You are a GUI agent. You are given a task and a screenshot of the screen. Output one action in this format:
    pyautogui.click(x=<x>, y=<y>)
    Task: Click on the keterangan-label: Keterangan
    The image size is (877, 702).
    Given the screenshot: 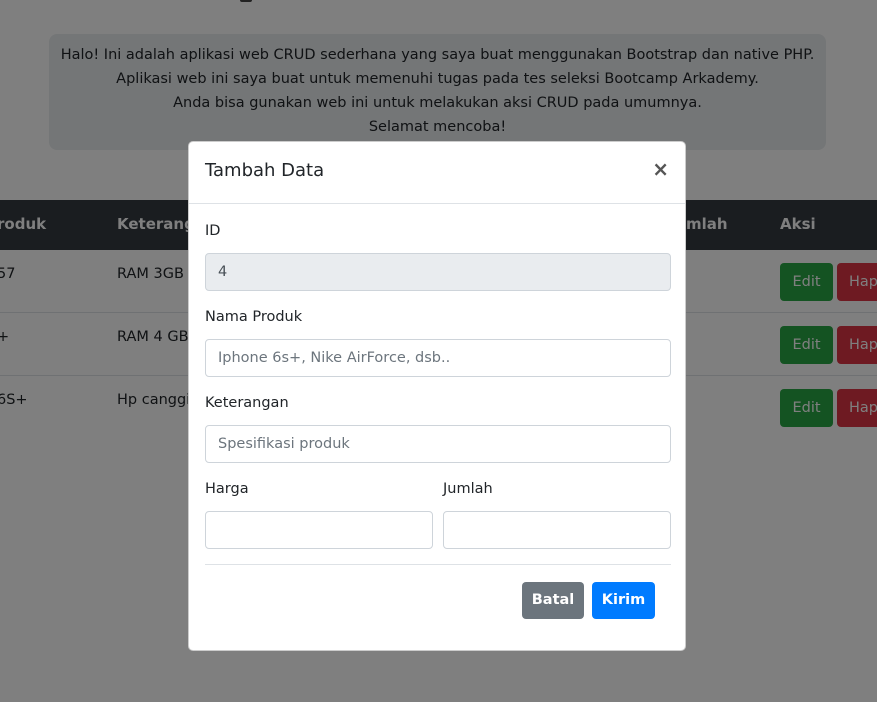 What is the action you would take?
    pyautogui.click(x=247, y=403)
    